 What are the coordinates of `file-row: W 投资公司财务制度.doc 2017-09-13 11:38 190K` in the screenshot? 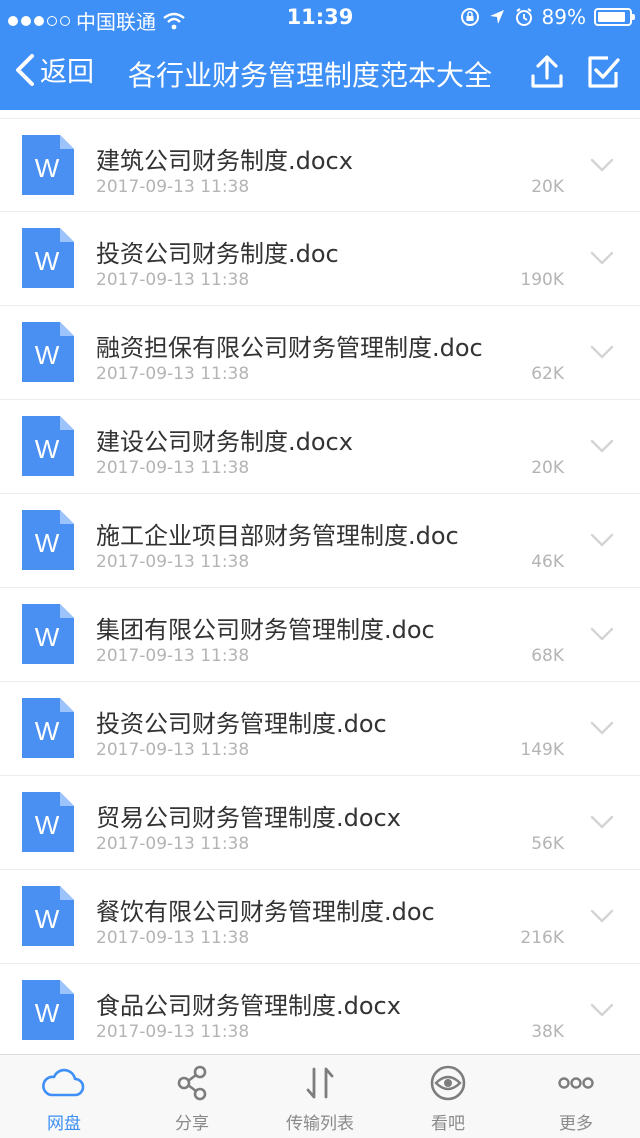 It's located at (320, 259).